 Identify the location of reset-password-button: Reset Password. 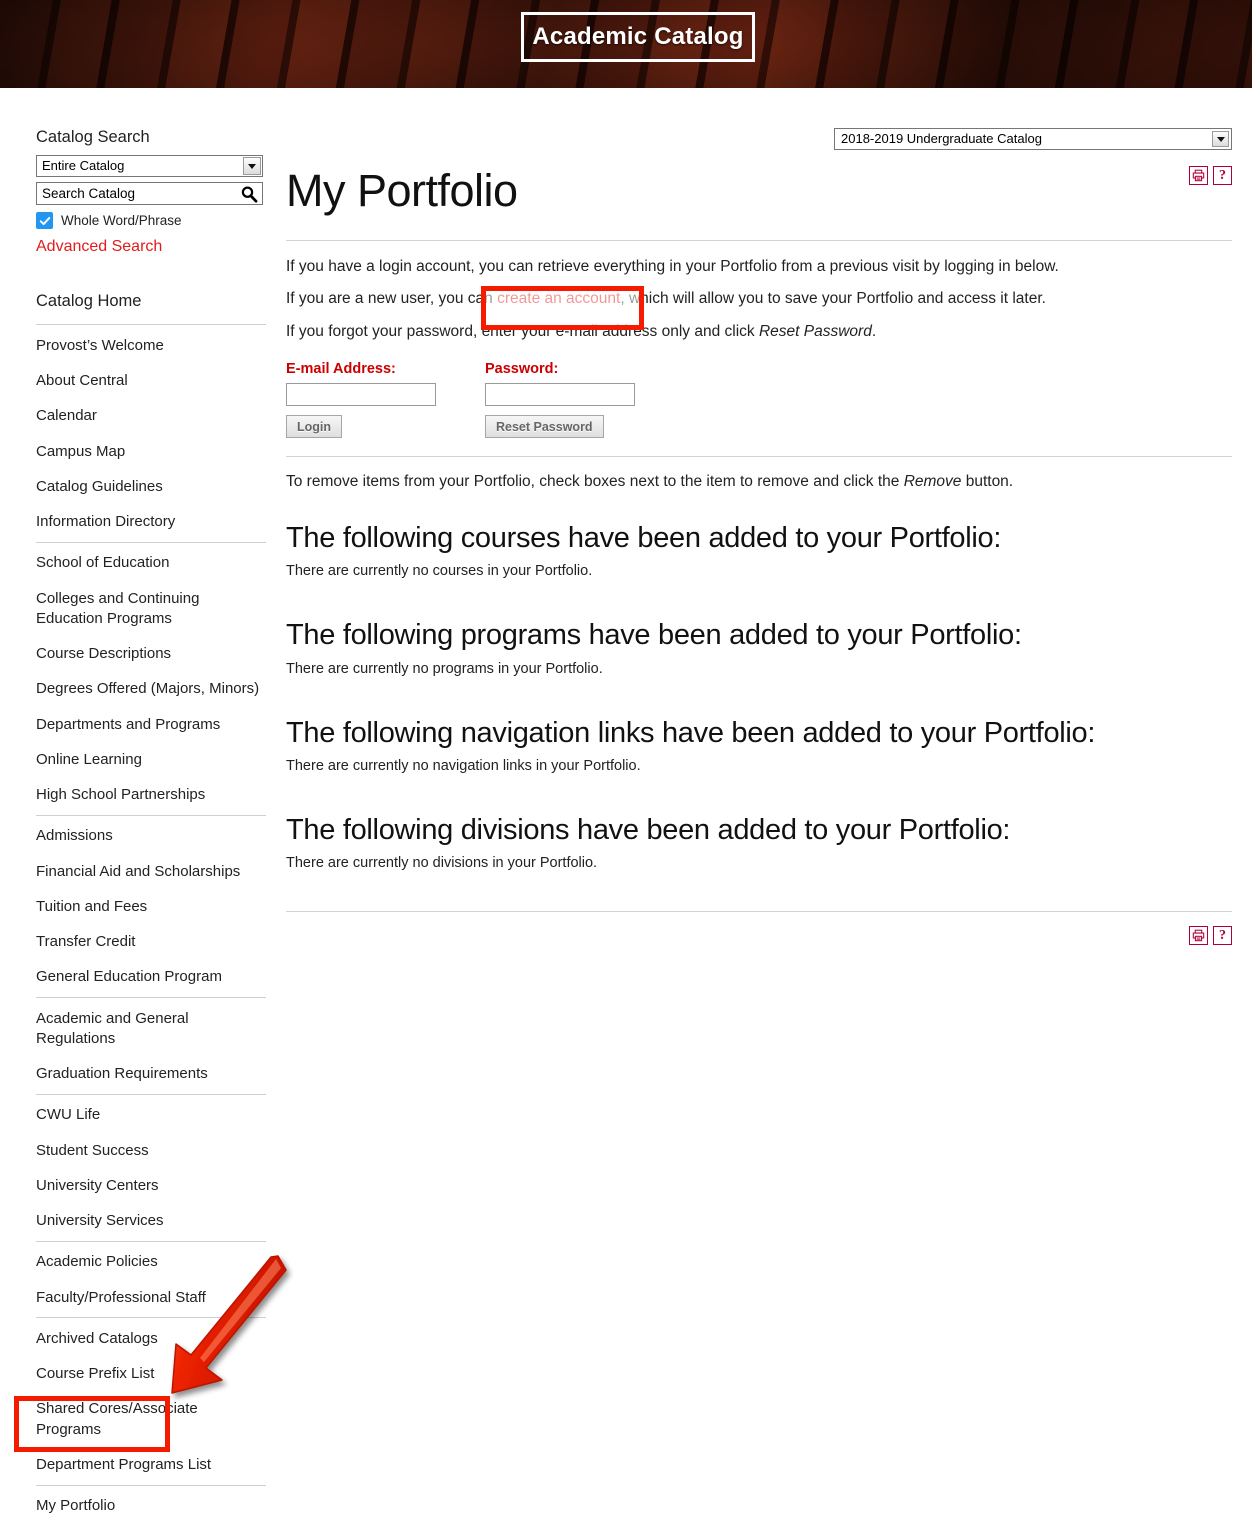
(544, 427).